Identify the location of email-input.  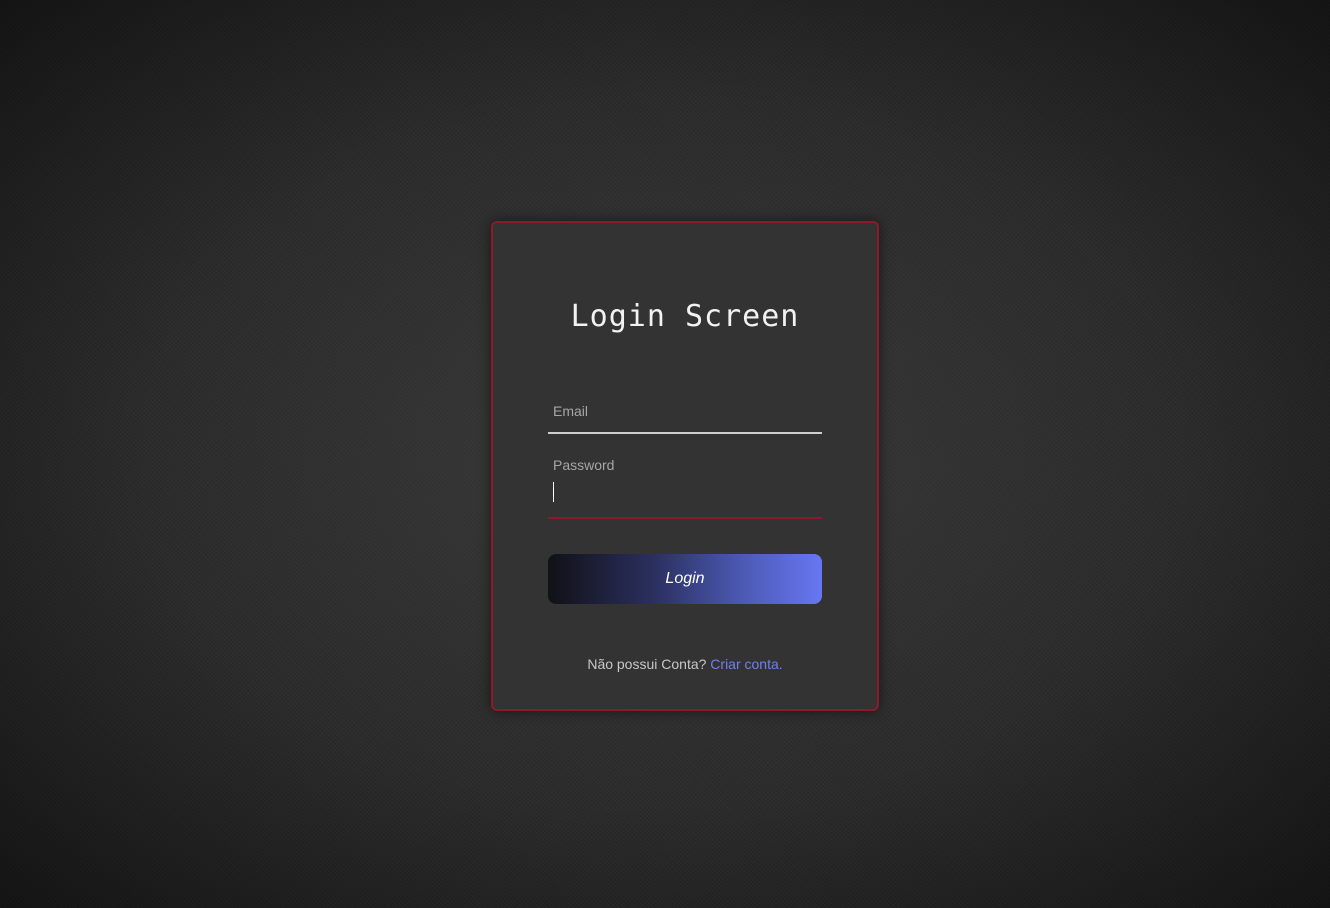
(685, 412).